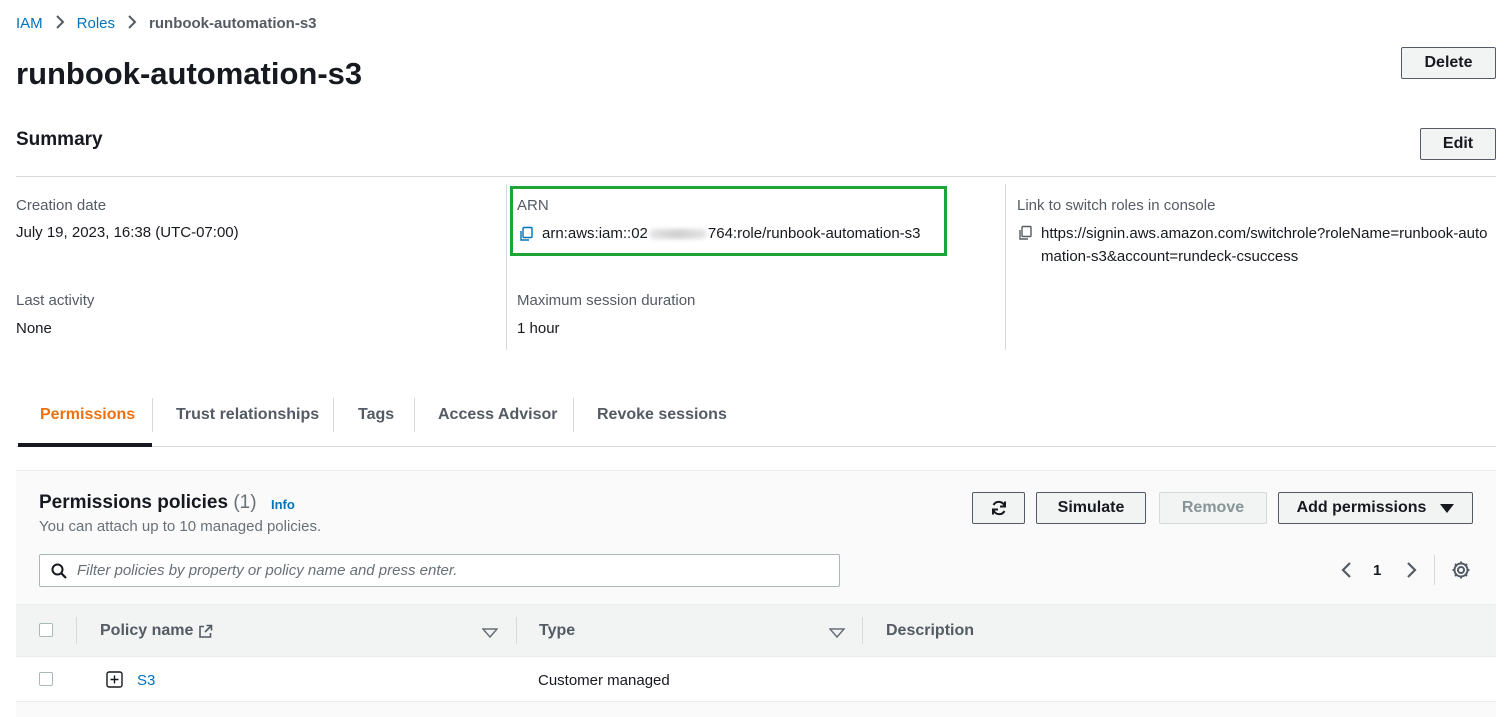 The height and width of the screenshot is (717, 1510). Describe the element at coordinates (114, 682) in the screenshot. I see `expand-icon` at that location.